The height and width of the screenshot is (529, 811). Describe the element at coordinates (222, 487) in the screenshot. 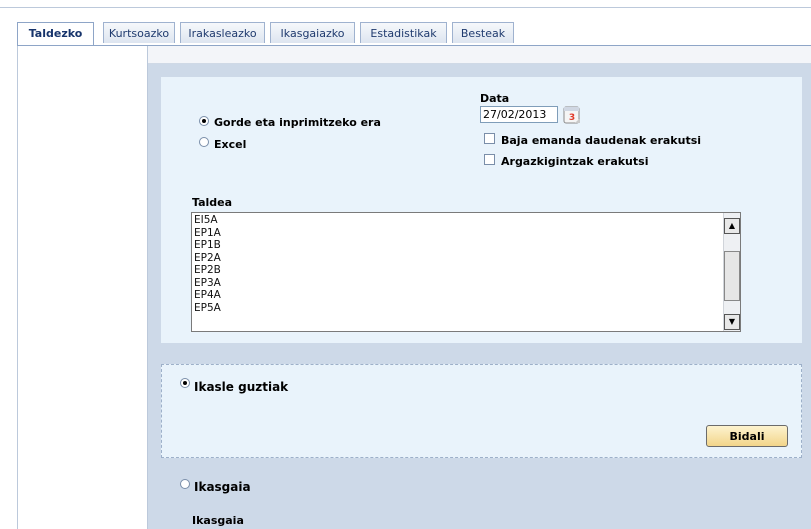

I see `scope-subject-label: Ikasgaia` at that location.